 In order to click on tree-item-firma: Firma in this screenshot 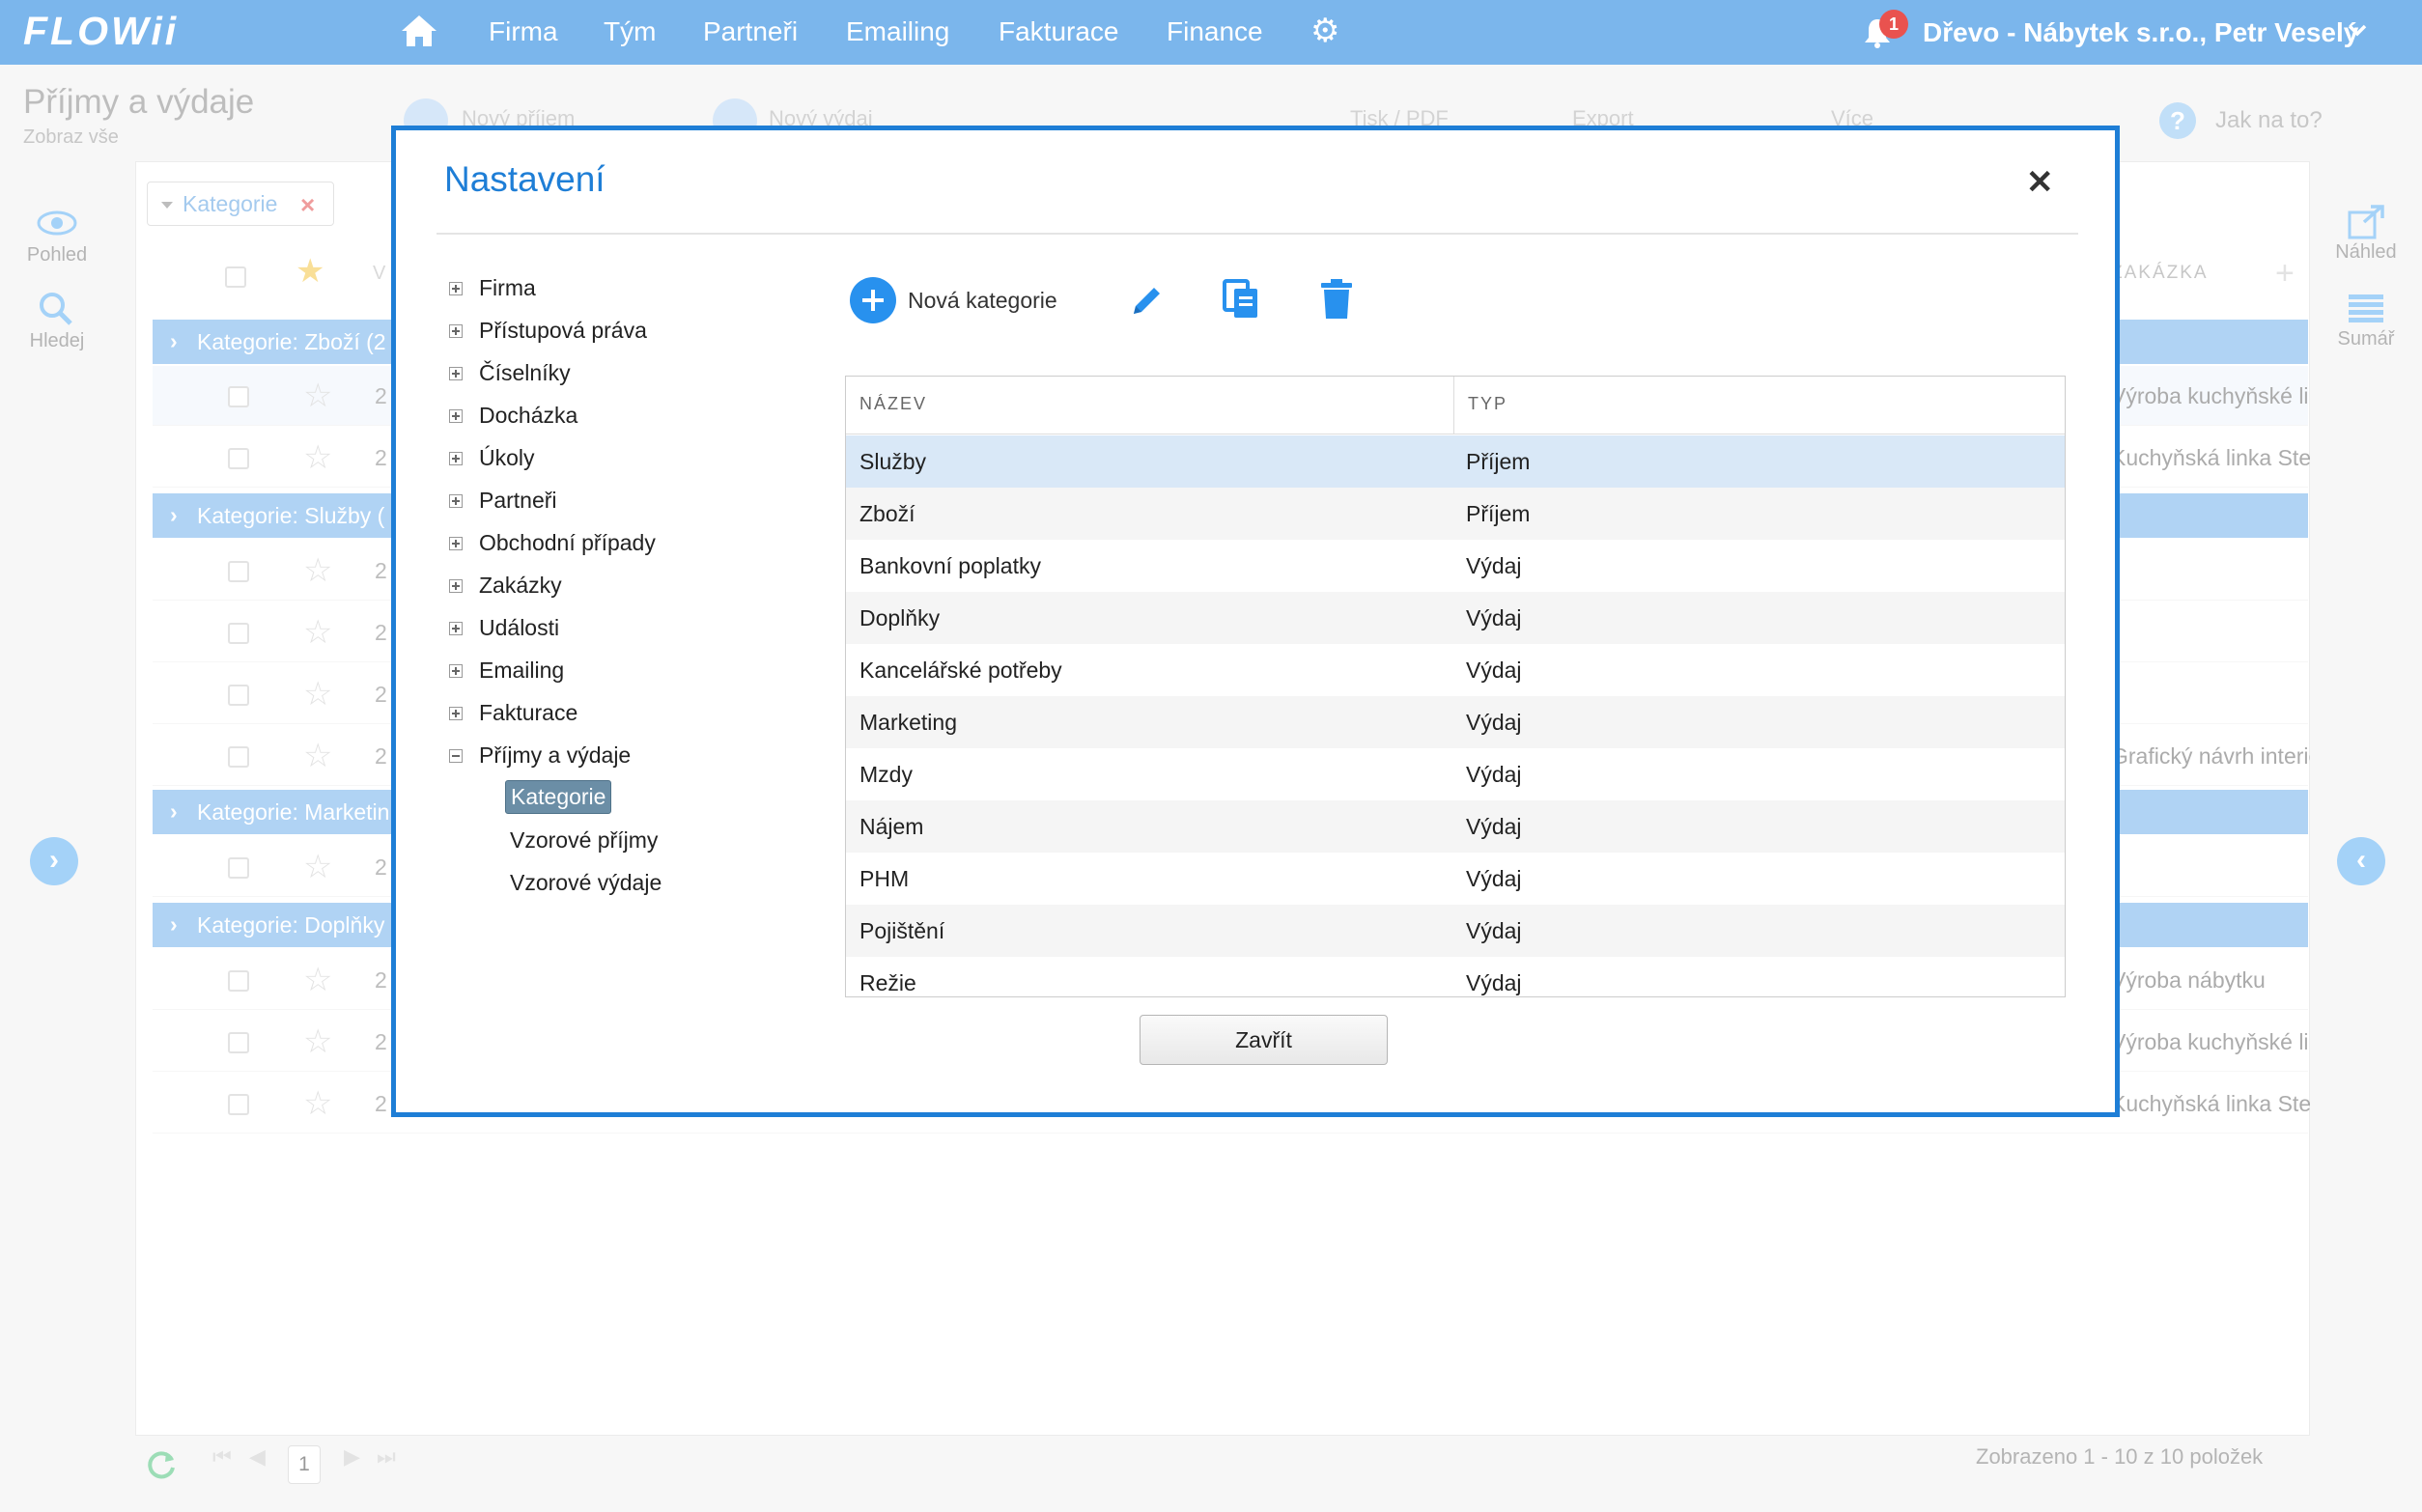, I will do `click(490, 288)`.